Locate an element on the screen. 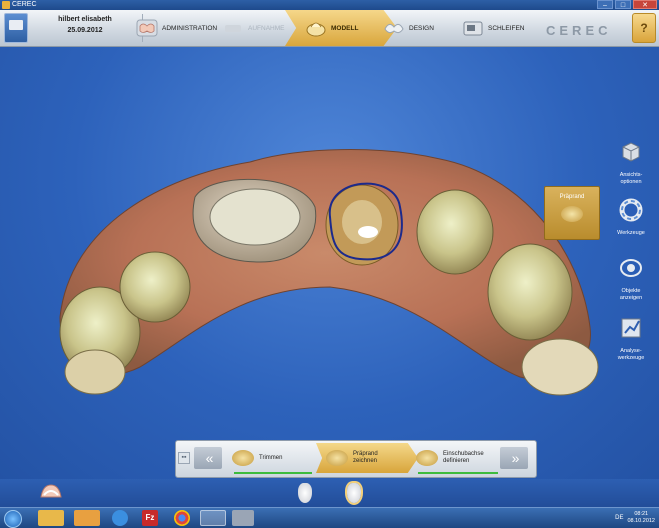 The height and width of the screenshot is (528, 659). patient-name: hilbert elisabeth is located at coordinates (85, 19).